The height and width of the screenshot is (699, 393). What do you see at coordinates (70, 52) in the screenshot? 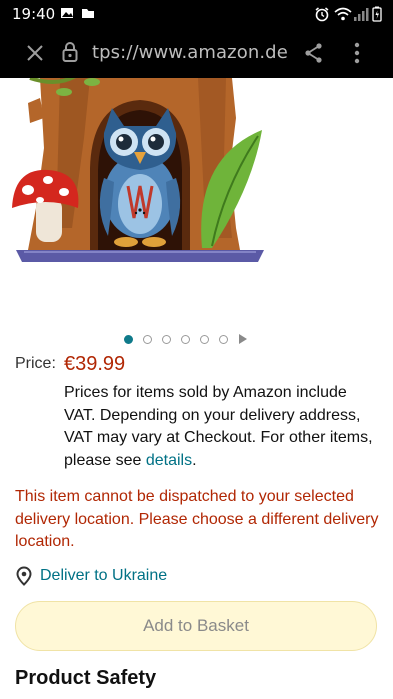
I see `lock-icon` at bounding box center [70, 52].